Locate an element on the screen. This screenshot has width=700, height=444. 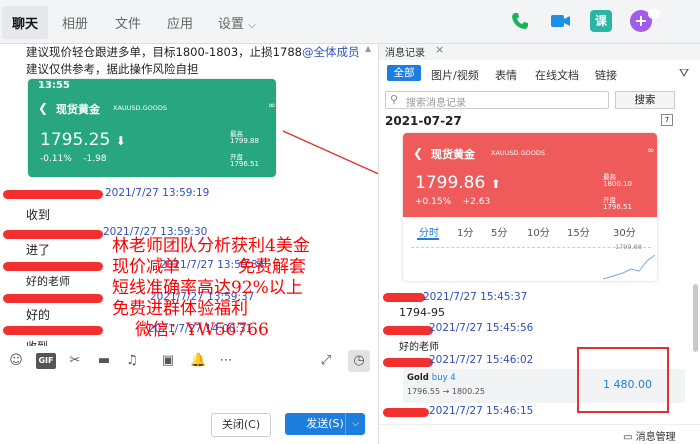
message-text: 建议仅供参考，据此操作风险自担 is located at coordinates (112, 69).